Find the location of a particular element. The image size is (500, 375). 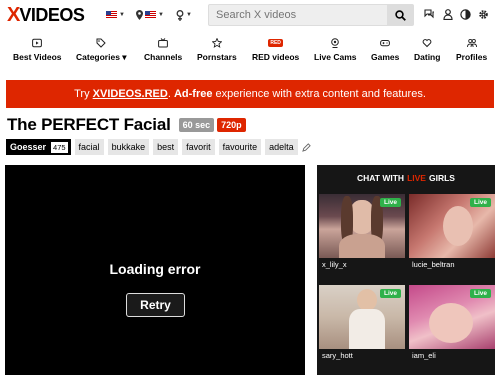

red-badge: RED is located at coordinates (275, 42).